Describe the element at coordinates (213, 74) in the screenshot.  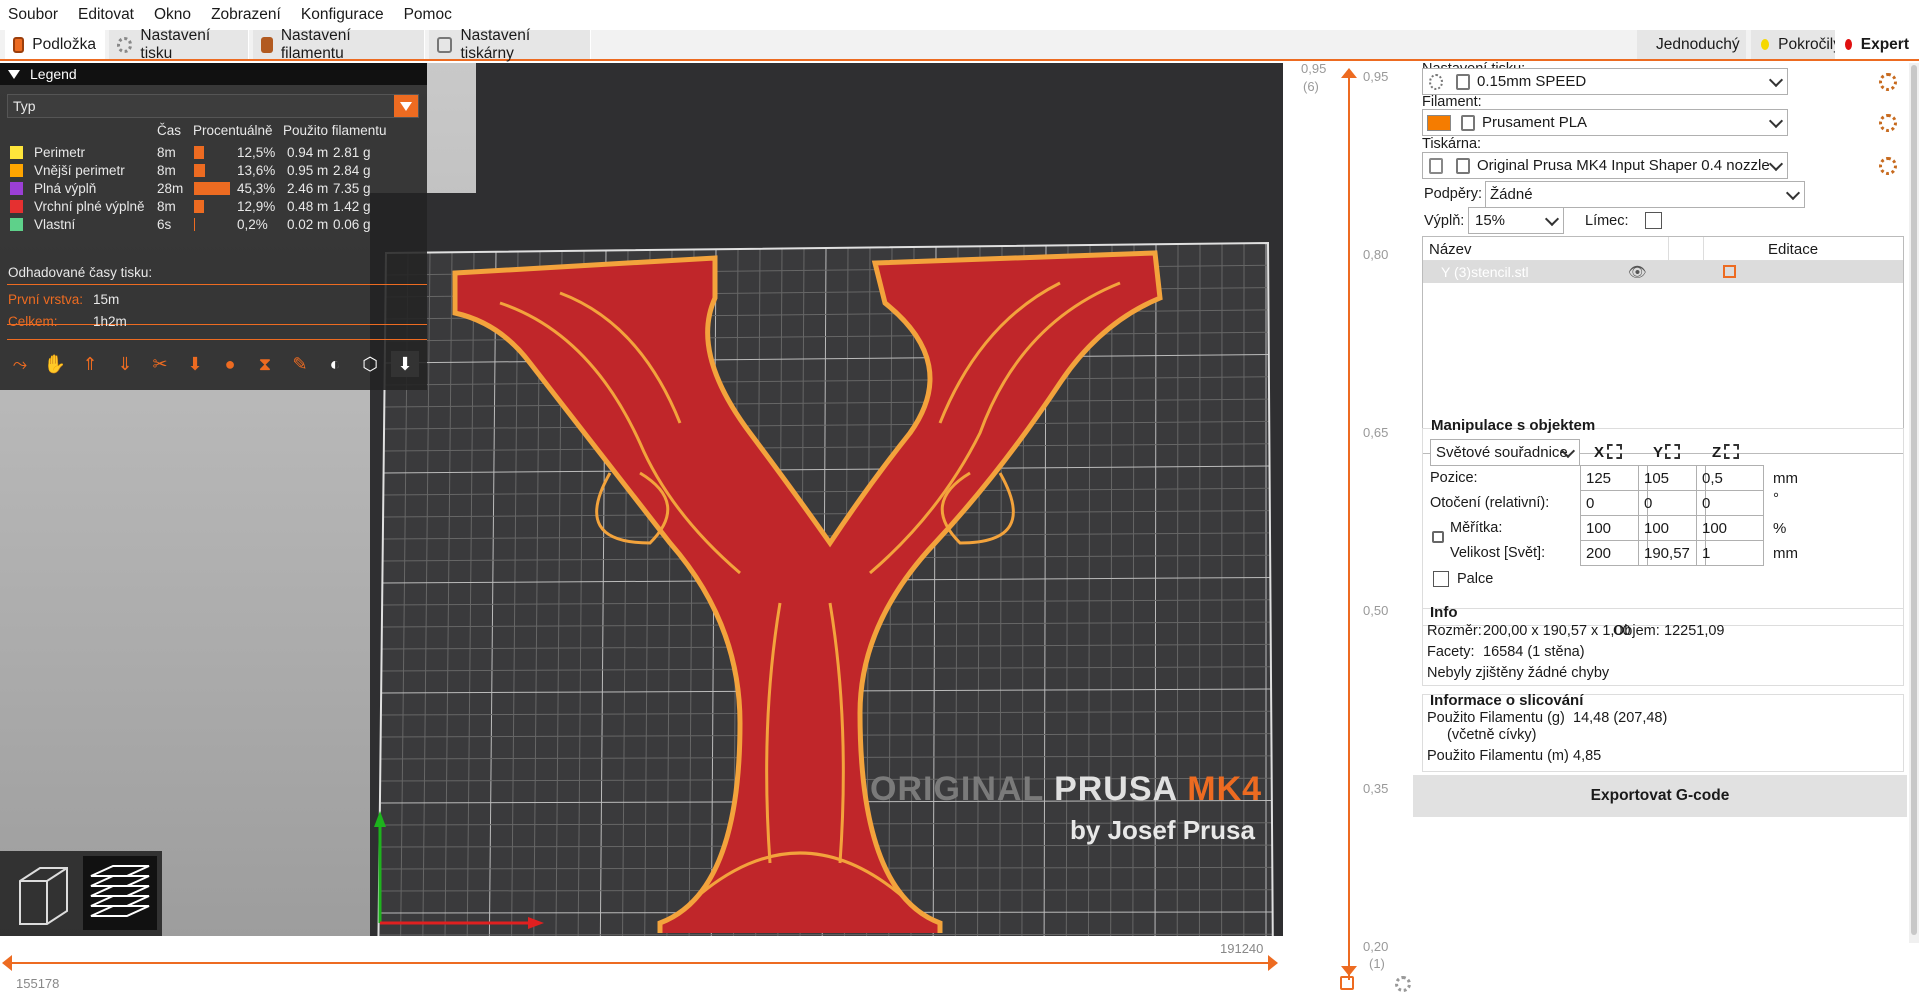
I see `legend-header: Legend` at that location.